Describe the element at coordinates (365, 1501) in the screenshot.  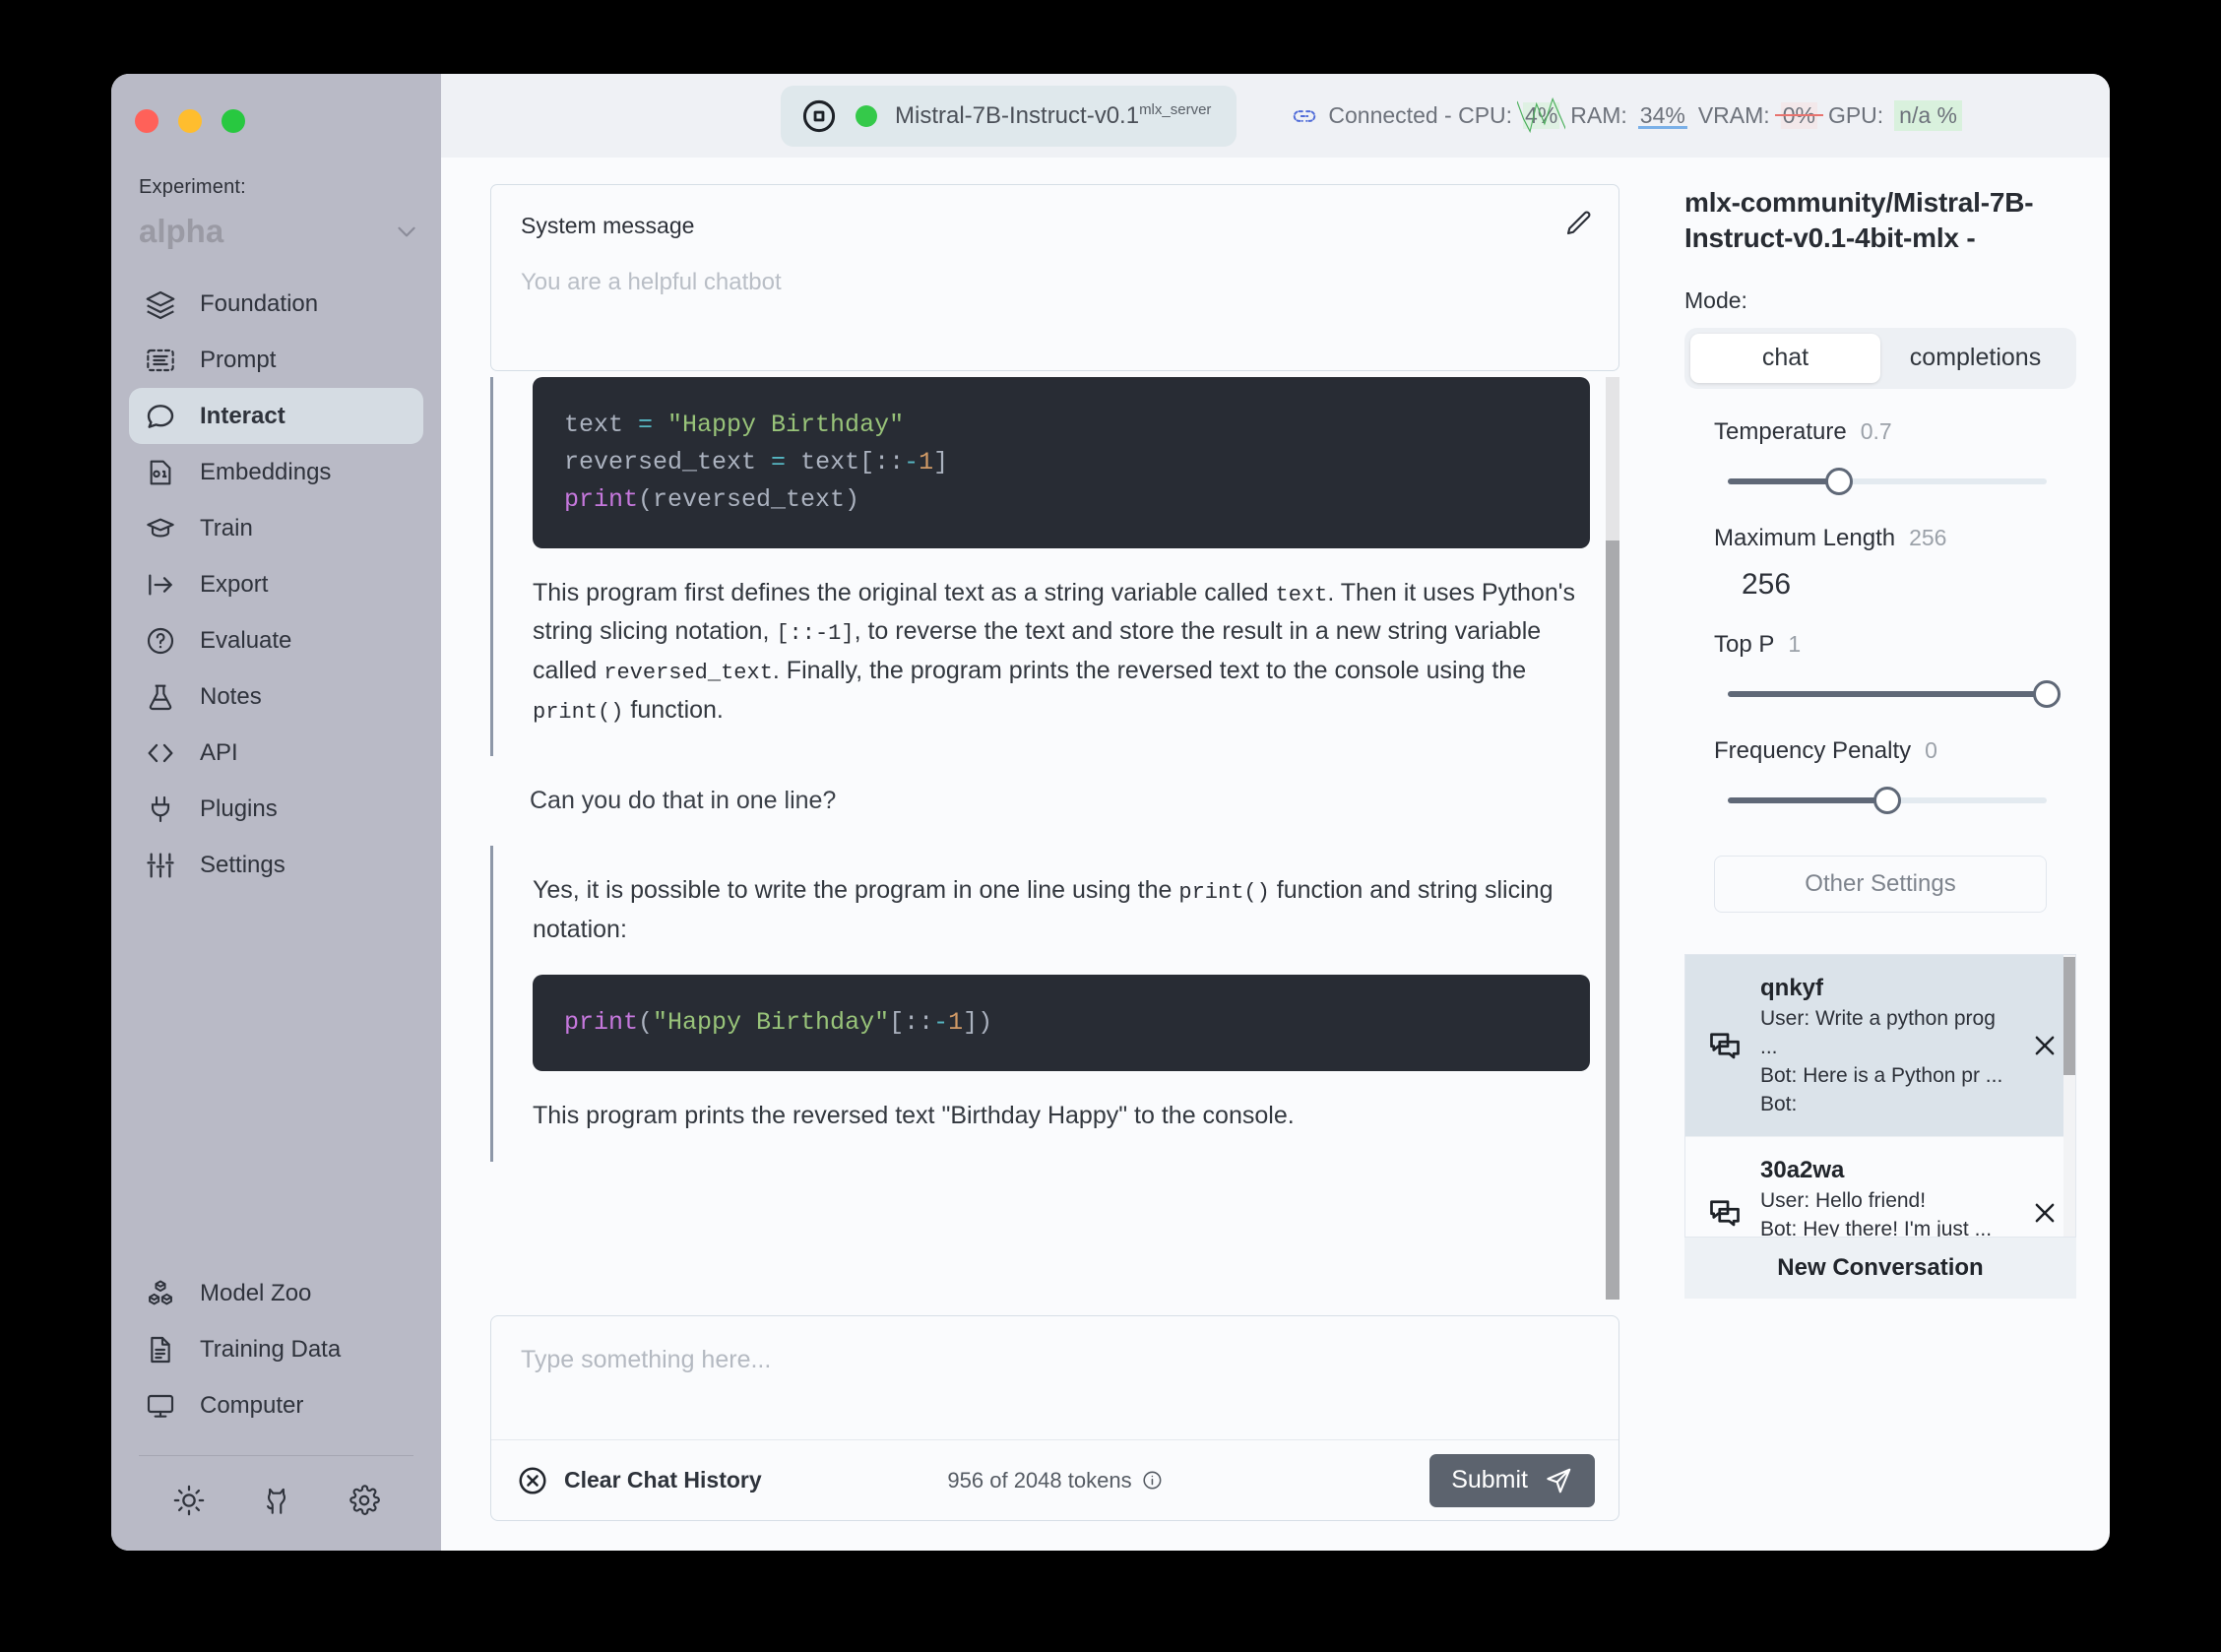
I see `gear-icon` at that location.